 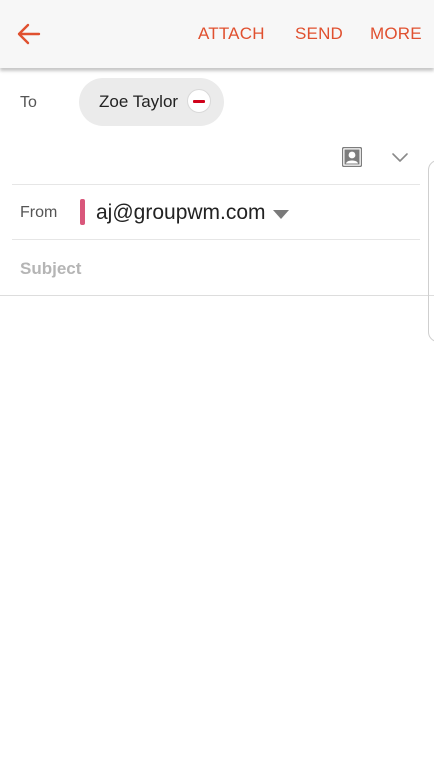 I want to click on remove-recipient-button, so click(x=199, y=101).